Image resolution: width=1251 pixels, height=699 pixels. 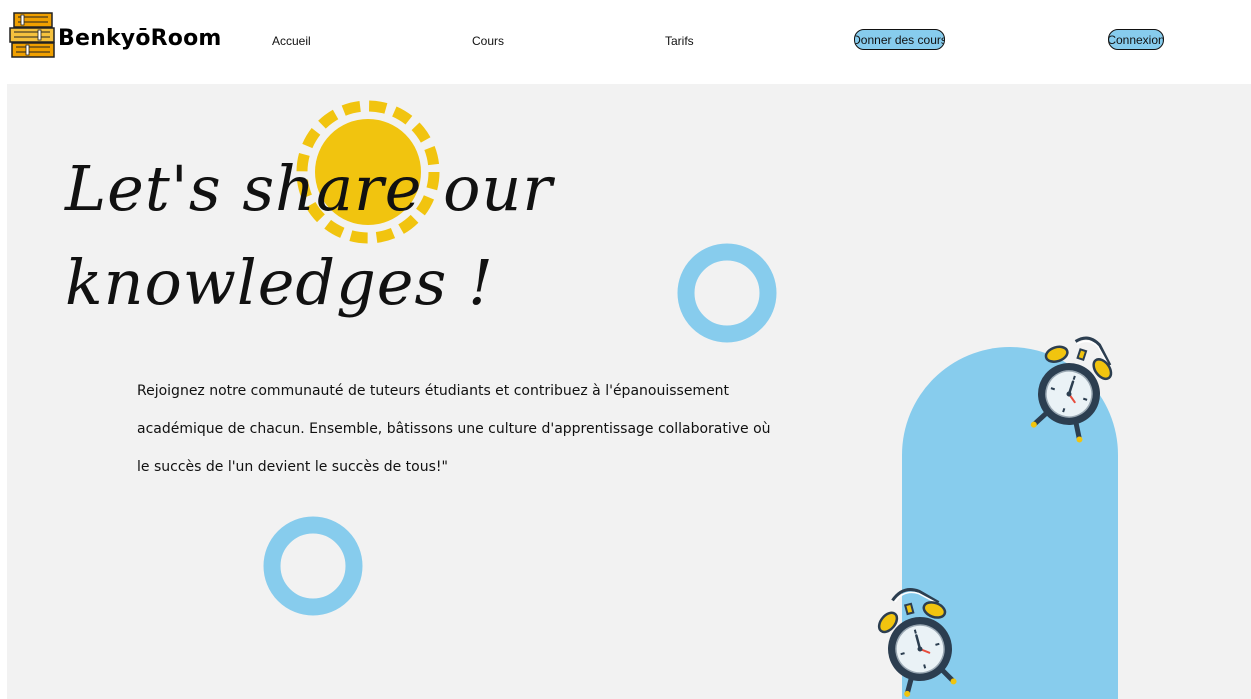 What do you see at coordinates (309, 236) in the screenshot?
I see `hero-headline: Let's share our knowledges !` at bounding box center [309, 236].